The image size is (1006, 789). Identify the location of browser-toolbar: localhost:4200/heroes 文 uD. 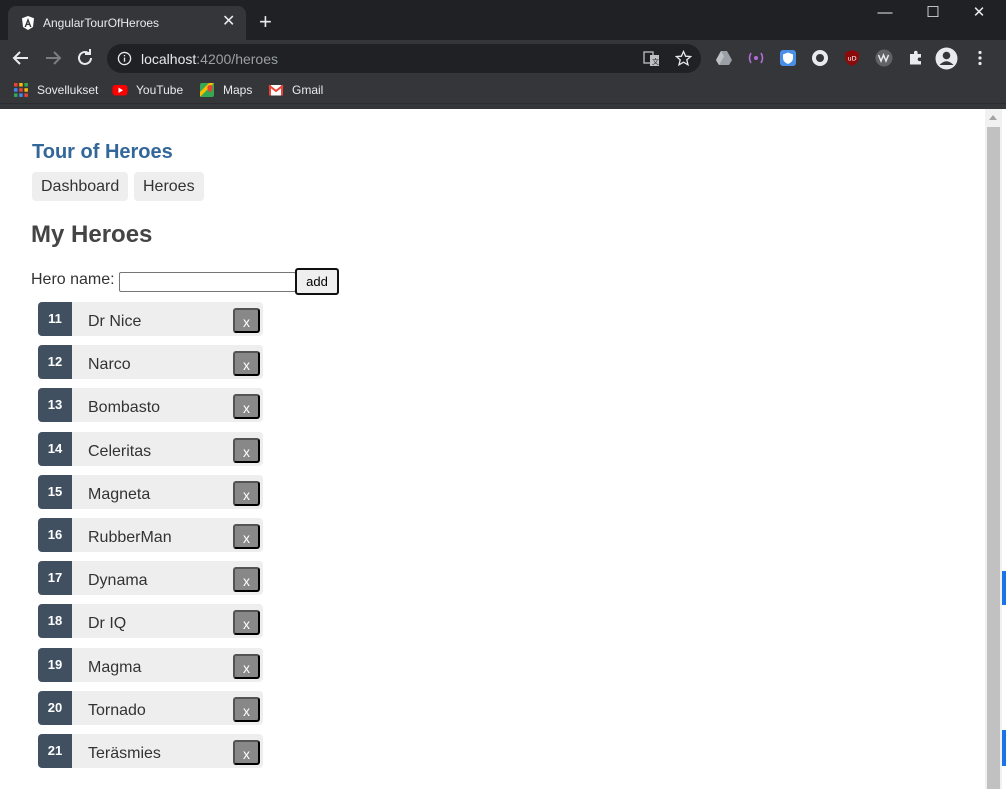
(503, 58).